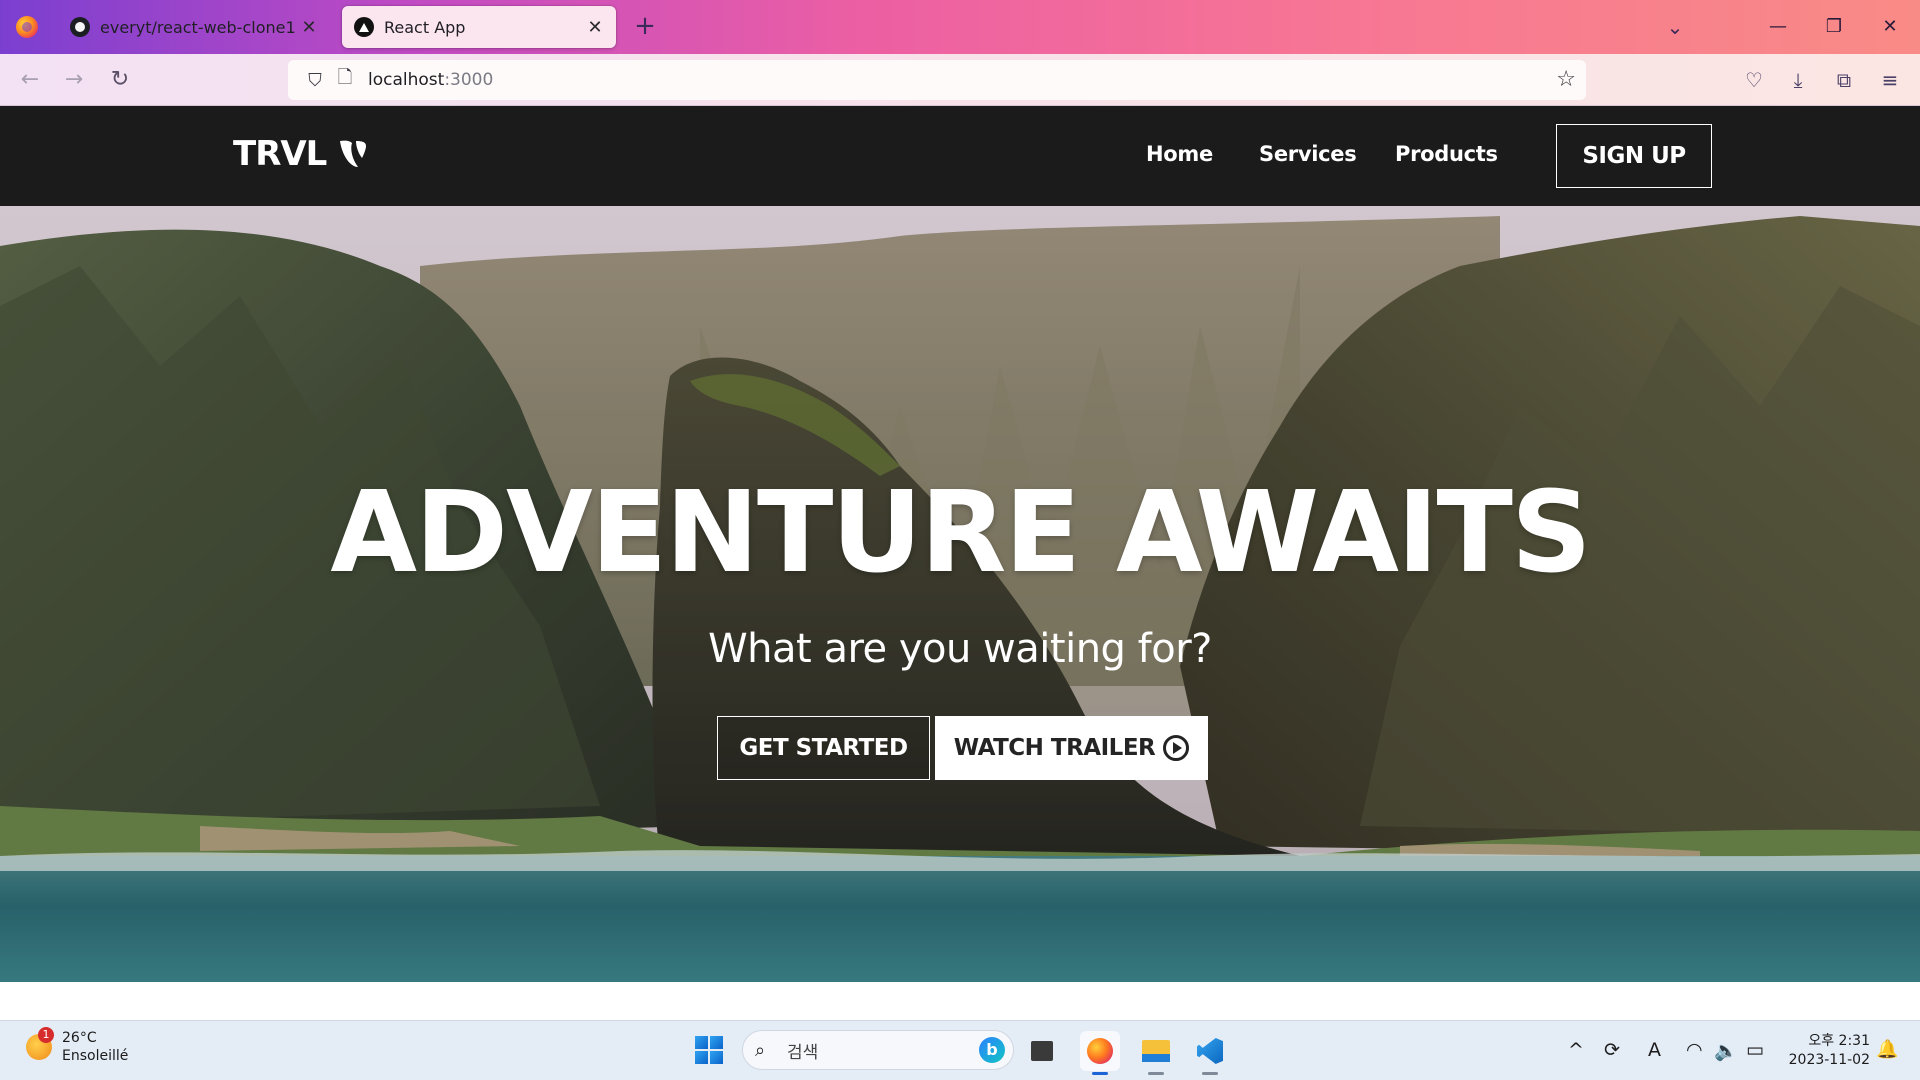  I want to click on sign-up-button: SIGN UP, so click(1634, 156).